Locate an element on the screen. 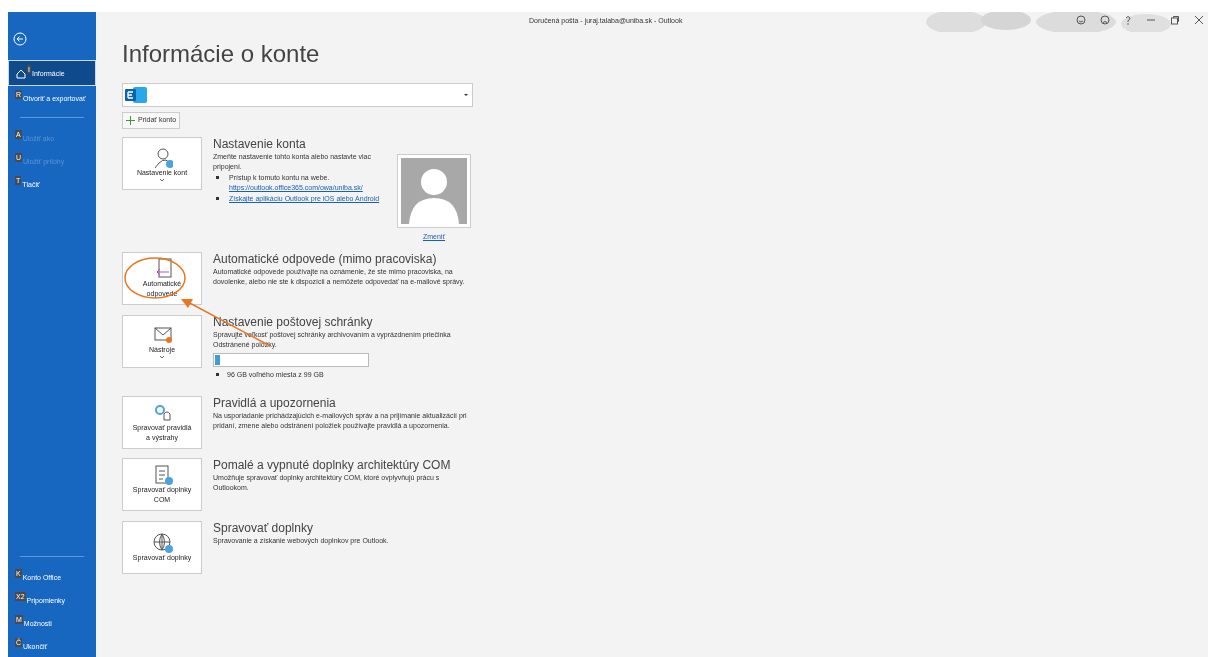 The height and width of the screenshot is (657, 1208). section-title: Spravovať doplnky is located at coordinates (263, 527).